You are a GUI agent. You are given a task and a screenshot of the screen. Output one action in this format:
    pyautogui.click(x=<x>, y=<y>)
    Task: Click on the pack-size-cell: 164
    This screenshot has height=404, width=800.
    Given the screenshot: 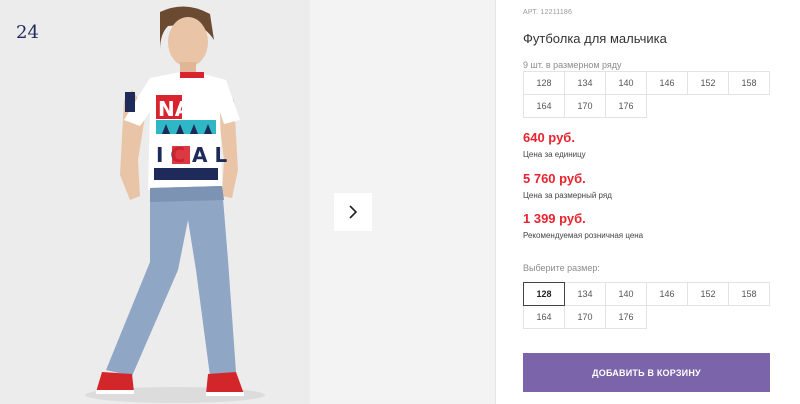 What is the action you would take?
    pyautogui.click(x=544, y=106)
    